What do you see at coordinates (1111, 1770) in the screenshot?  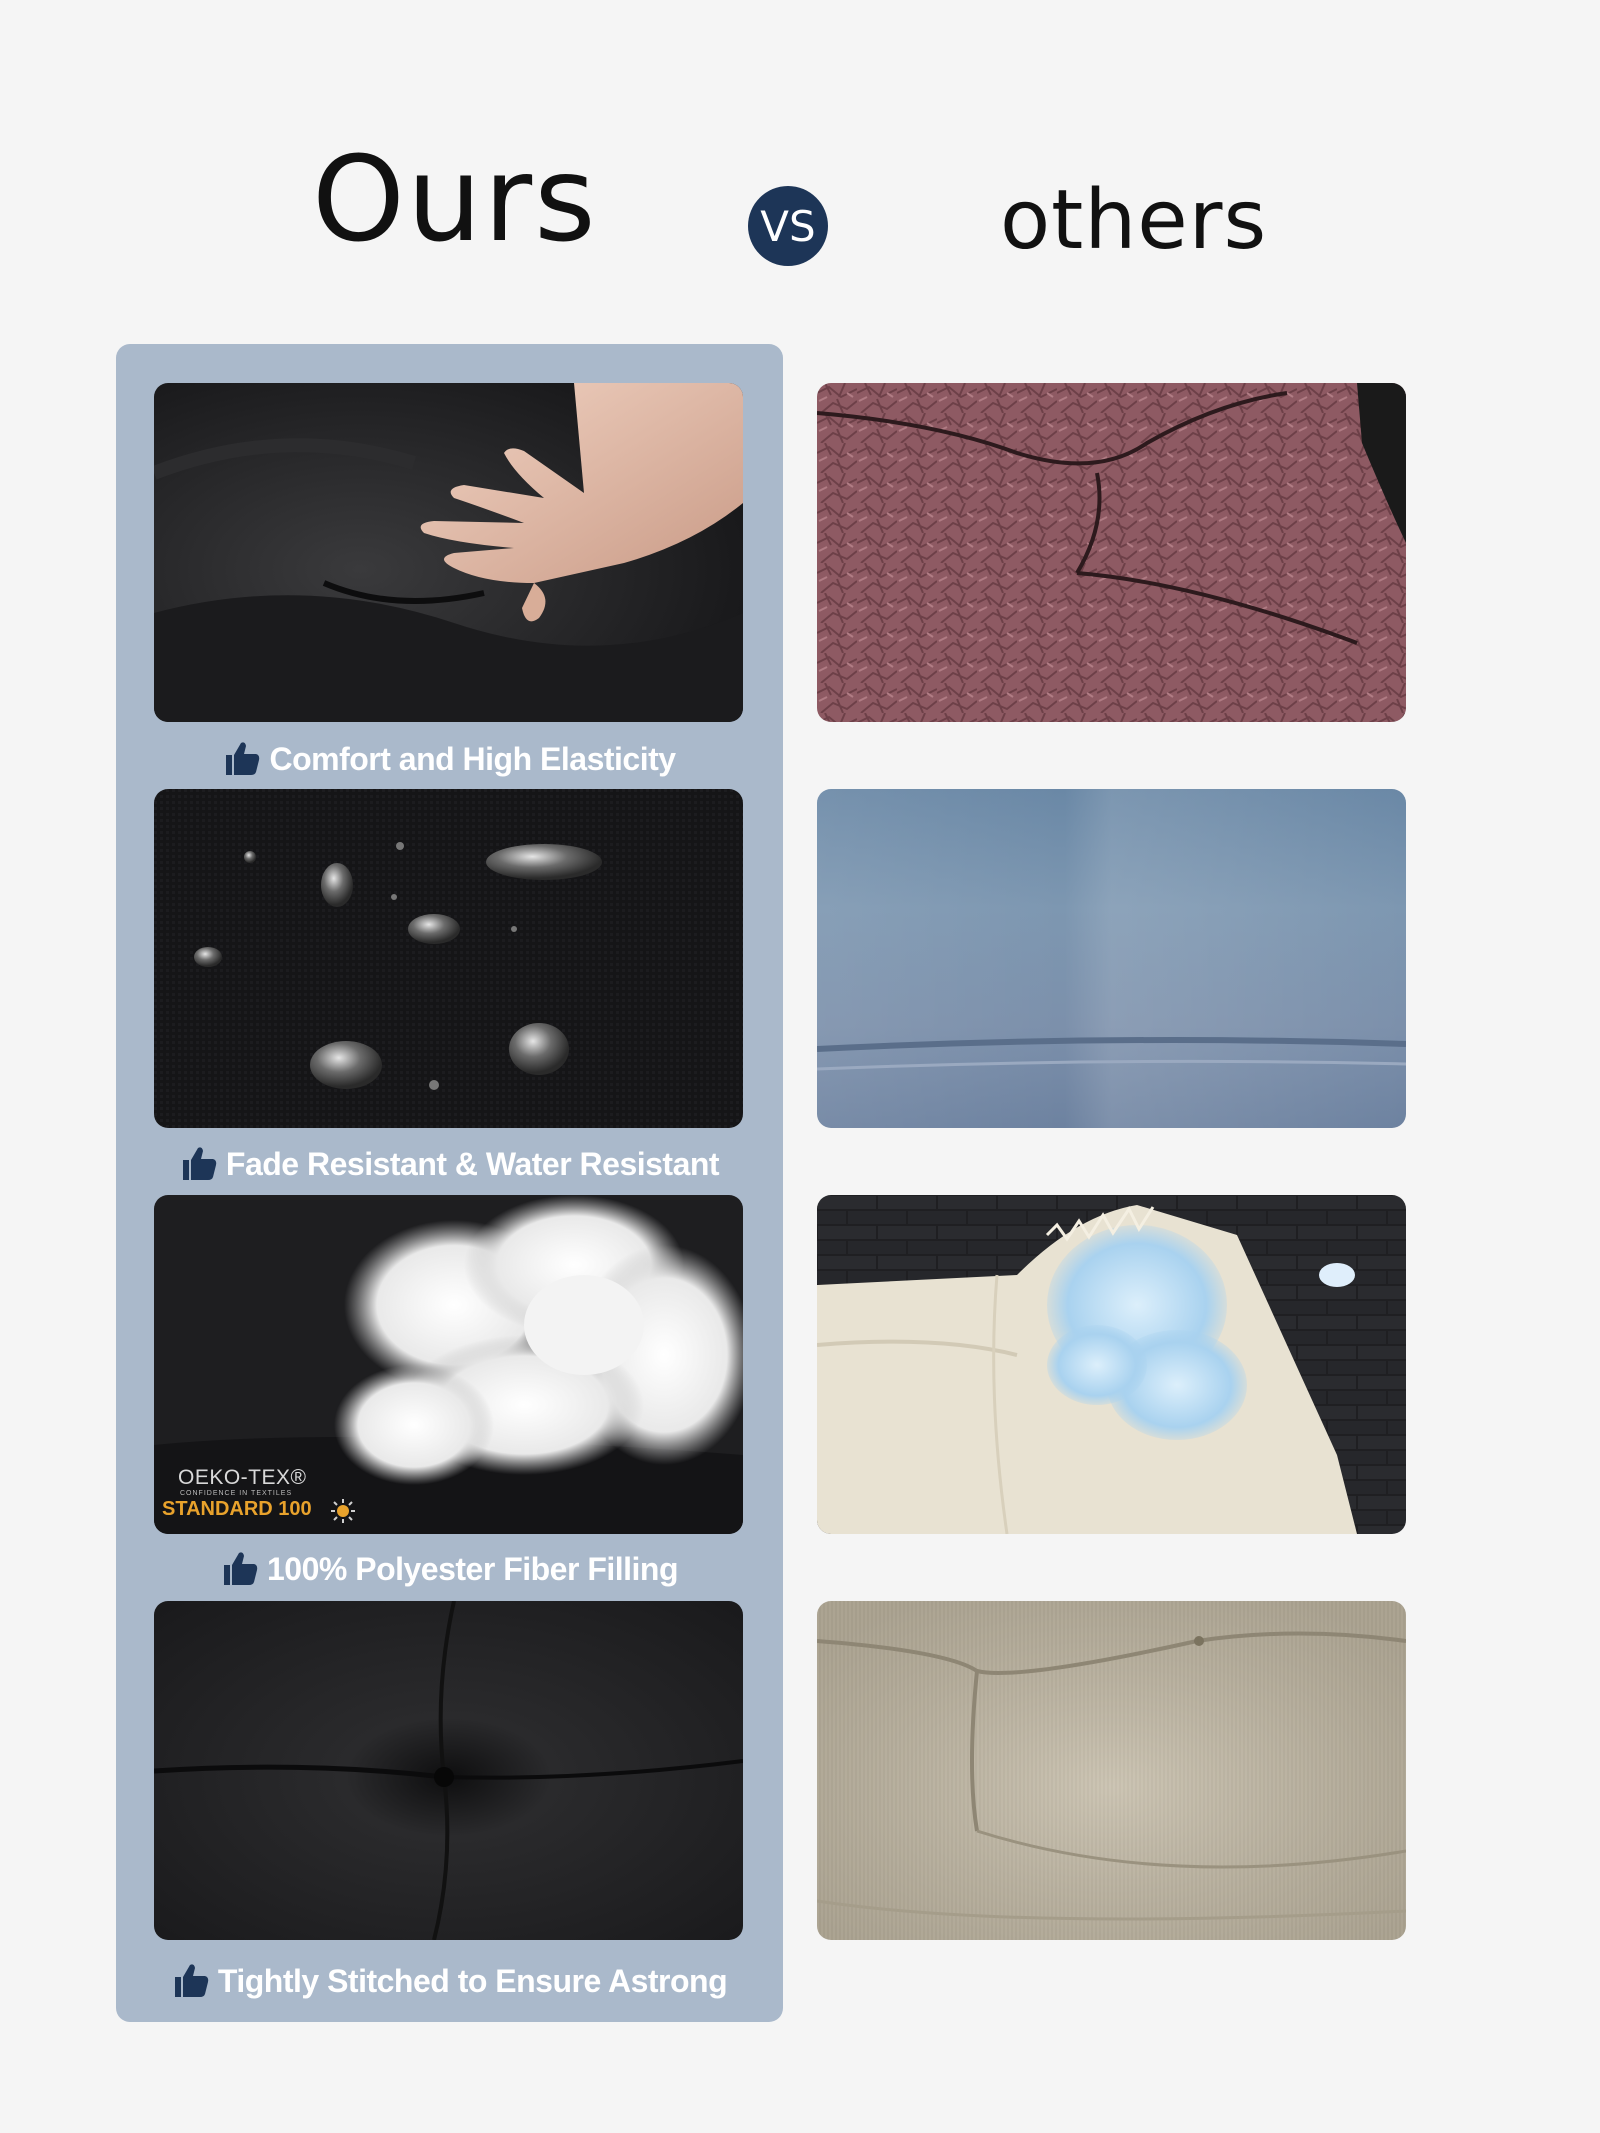 I see `others-photo-flattened` at bounding box center [1111, 1770].